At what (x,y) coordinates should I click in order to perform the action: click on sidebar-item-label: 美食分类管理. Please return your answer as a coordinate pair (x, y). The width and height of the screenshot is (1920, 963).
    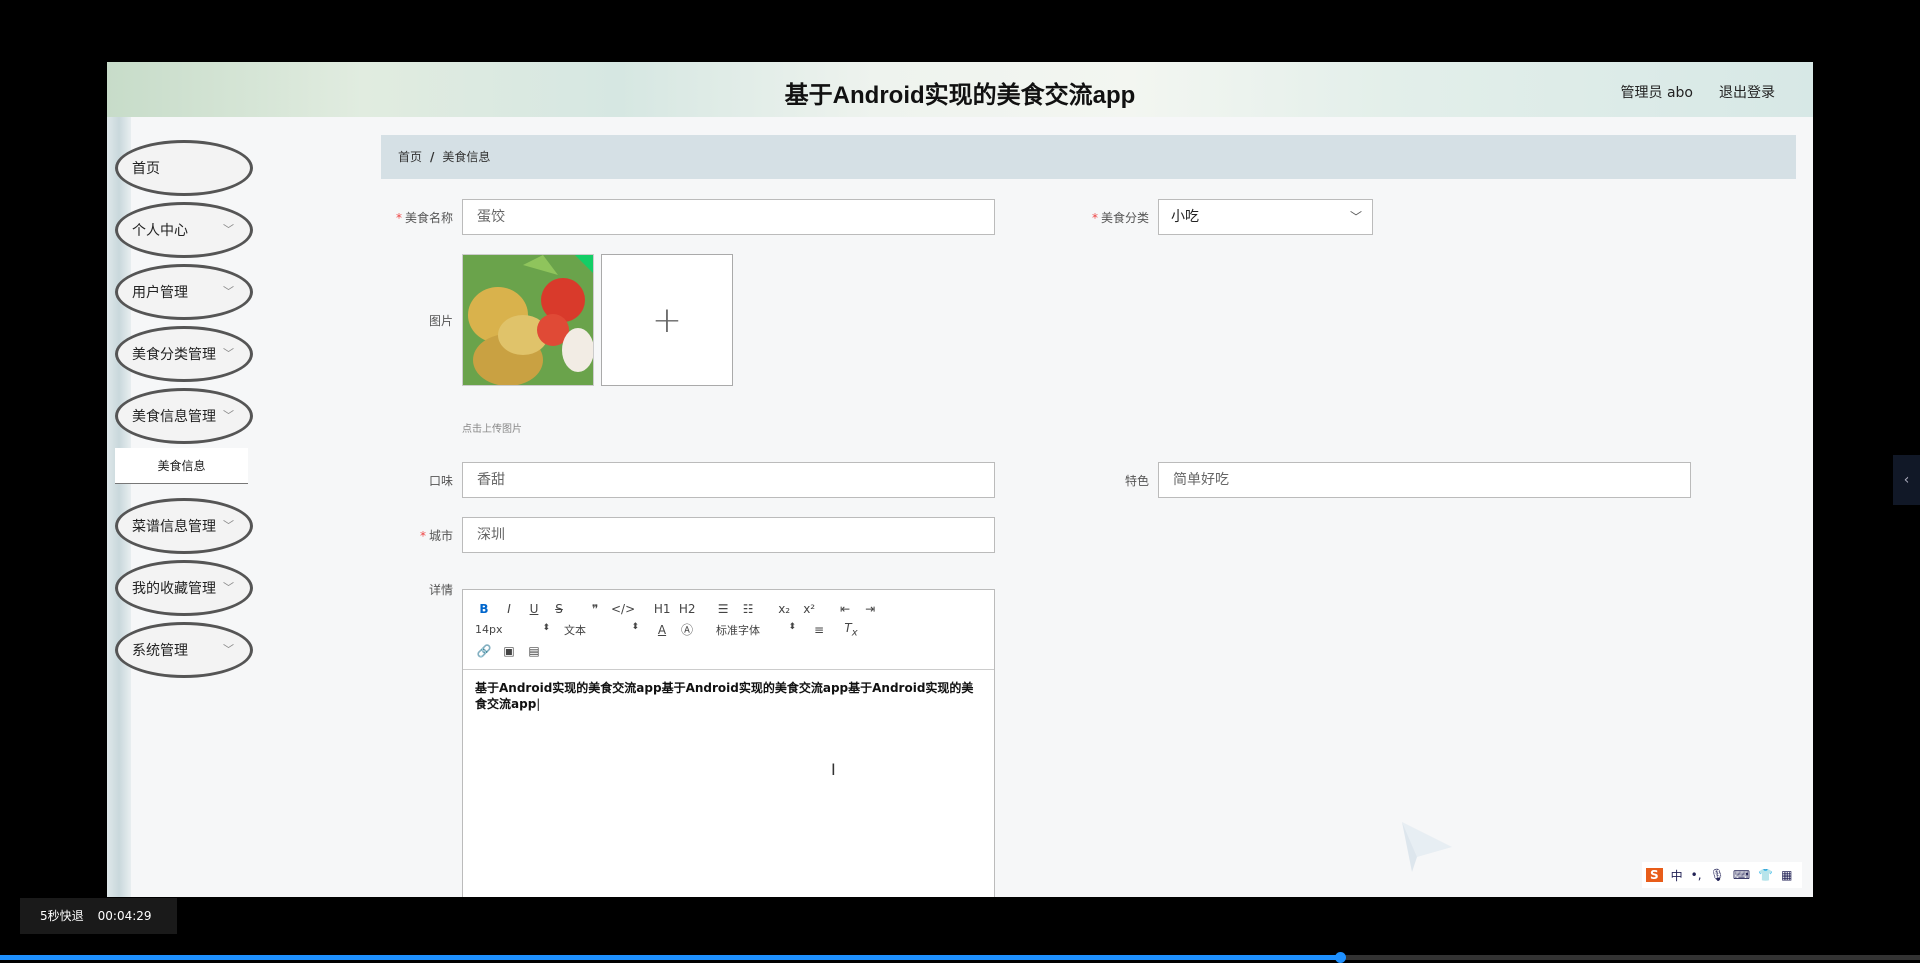
    Looking at the image, I should click on (174, 355).